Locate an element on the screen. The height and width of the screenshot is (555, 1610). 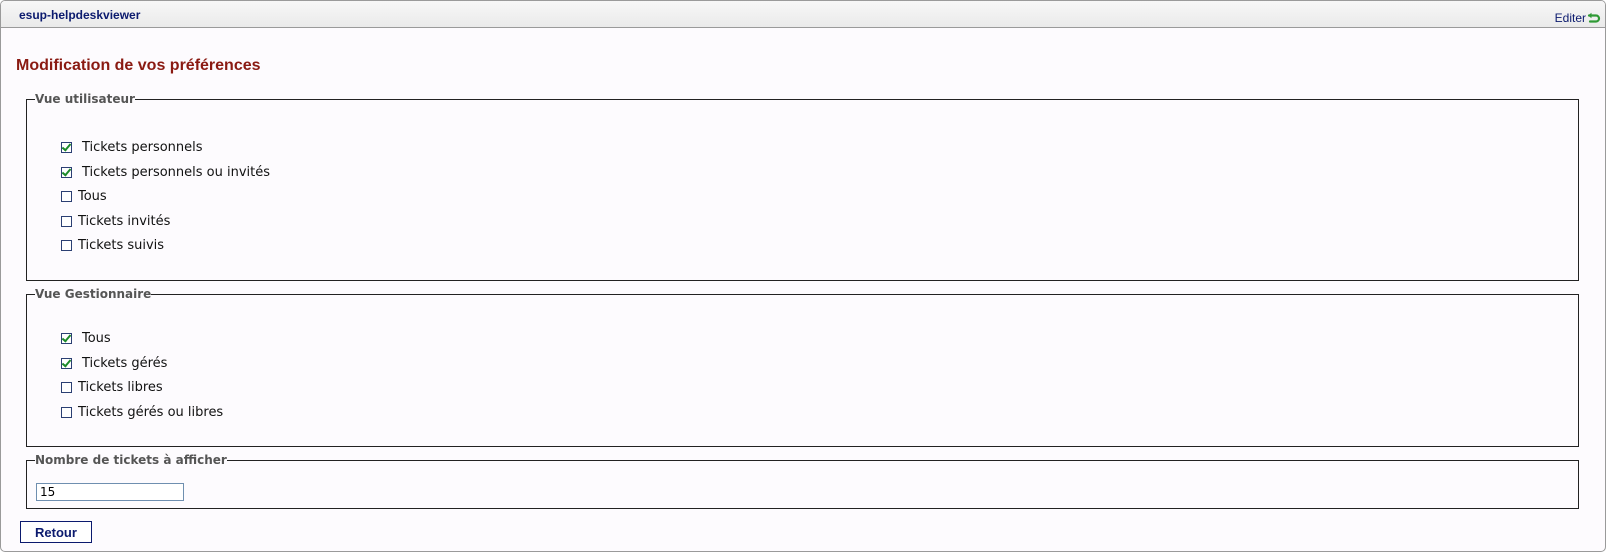
portlet-title: esup-helpdeskviewer is located at coordinates (80, 15).